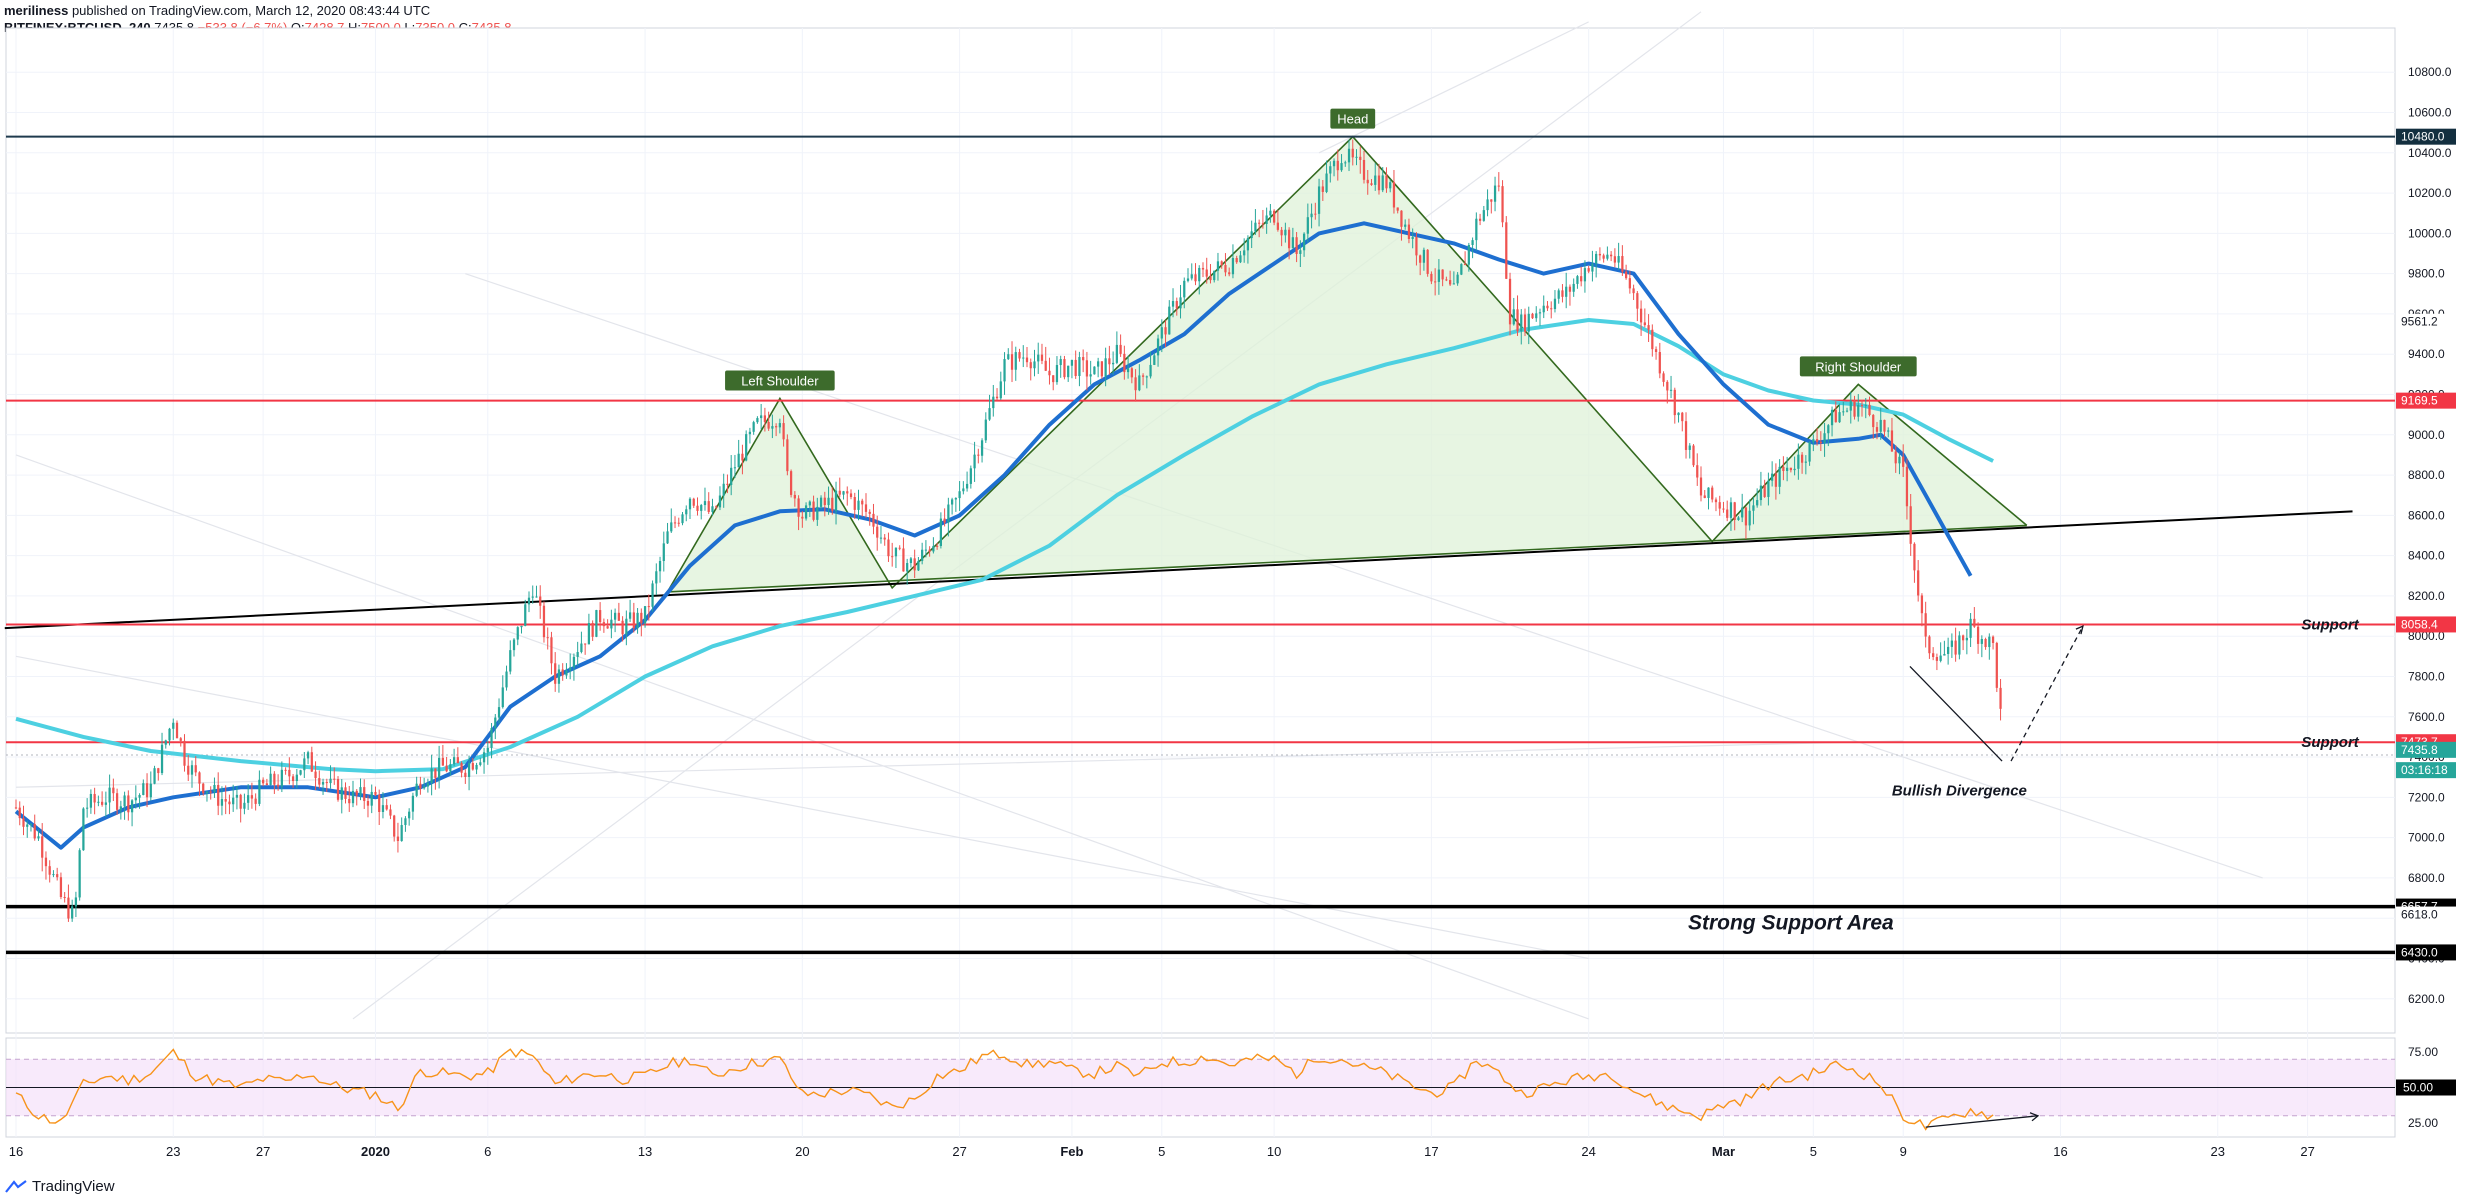 This screenshot has width=2468, height=1203. Describe the element at coordinates (2330, 742) in the screenshot. I see `support-label: Support` at that location.